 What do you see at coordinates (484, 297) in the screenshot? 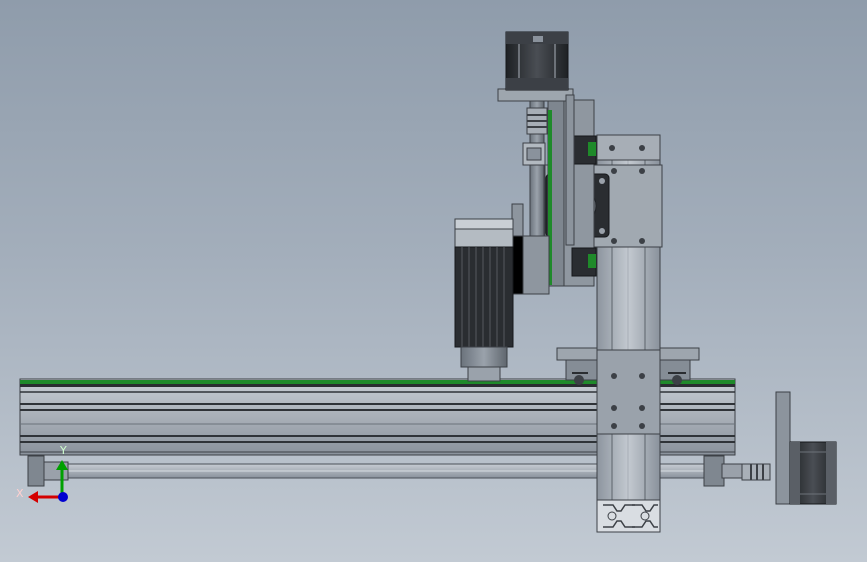
I see `spindle-motor-body` at bounding box center [484, 297].